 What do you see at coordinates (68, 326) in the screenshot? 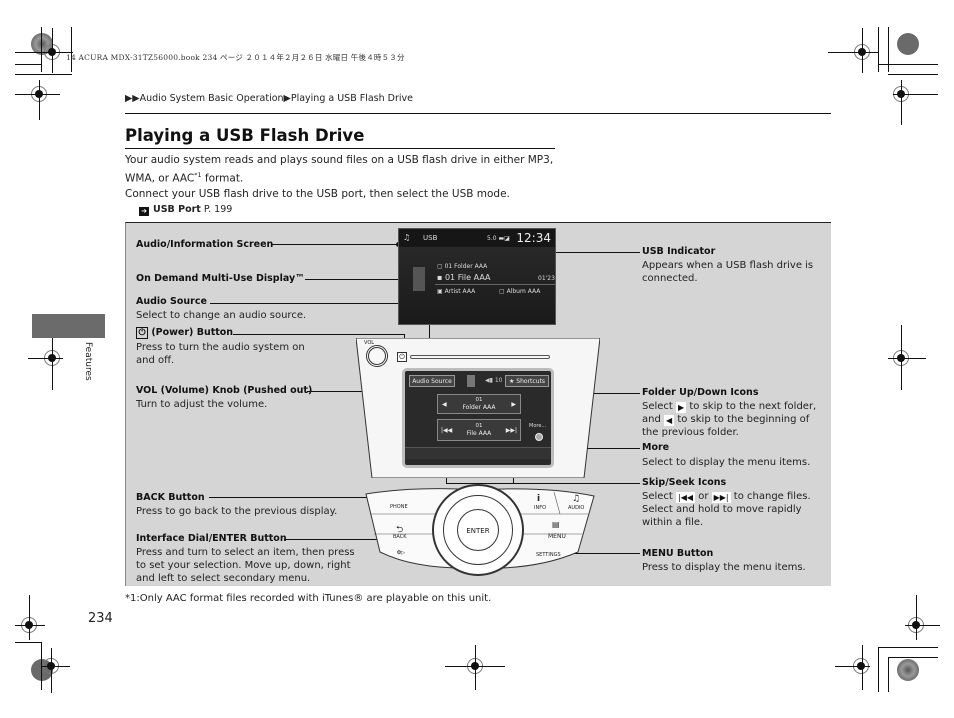
I see `section-tab` at bounding box center [68, 326].